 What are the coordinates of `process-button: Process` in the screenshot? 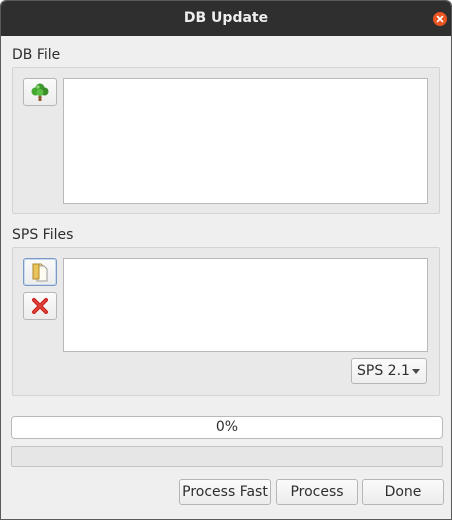 It's located at (317, 492).